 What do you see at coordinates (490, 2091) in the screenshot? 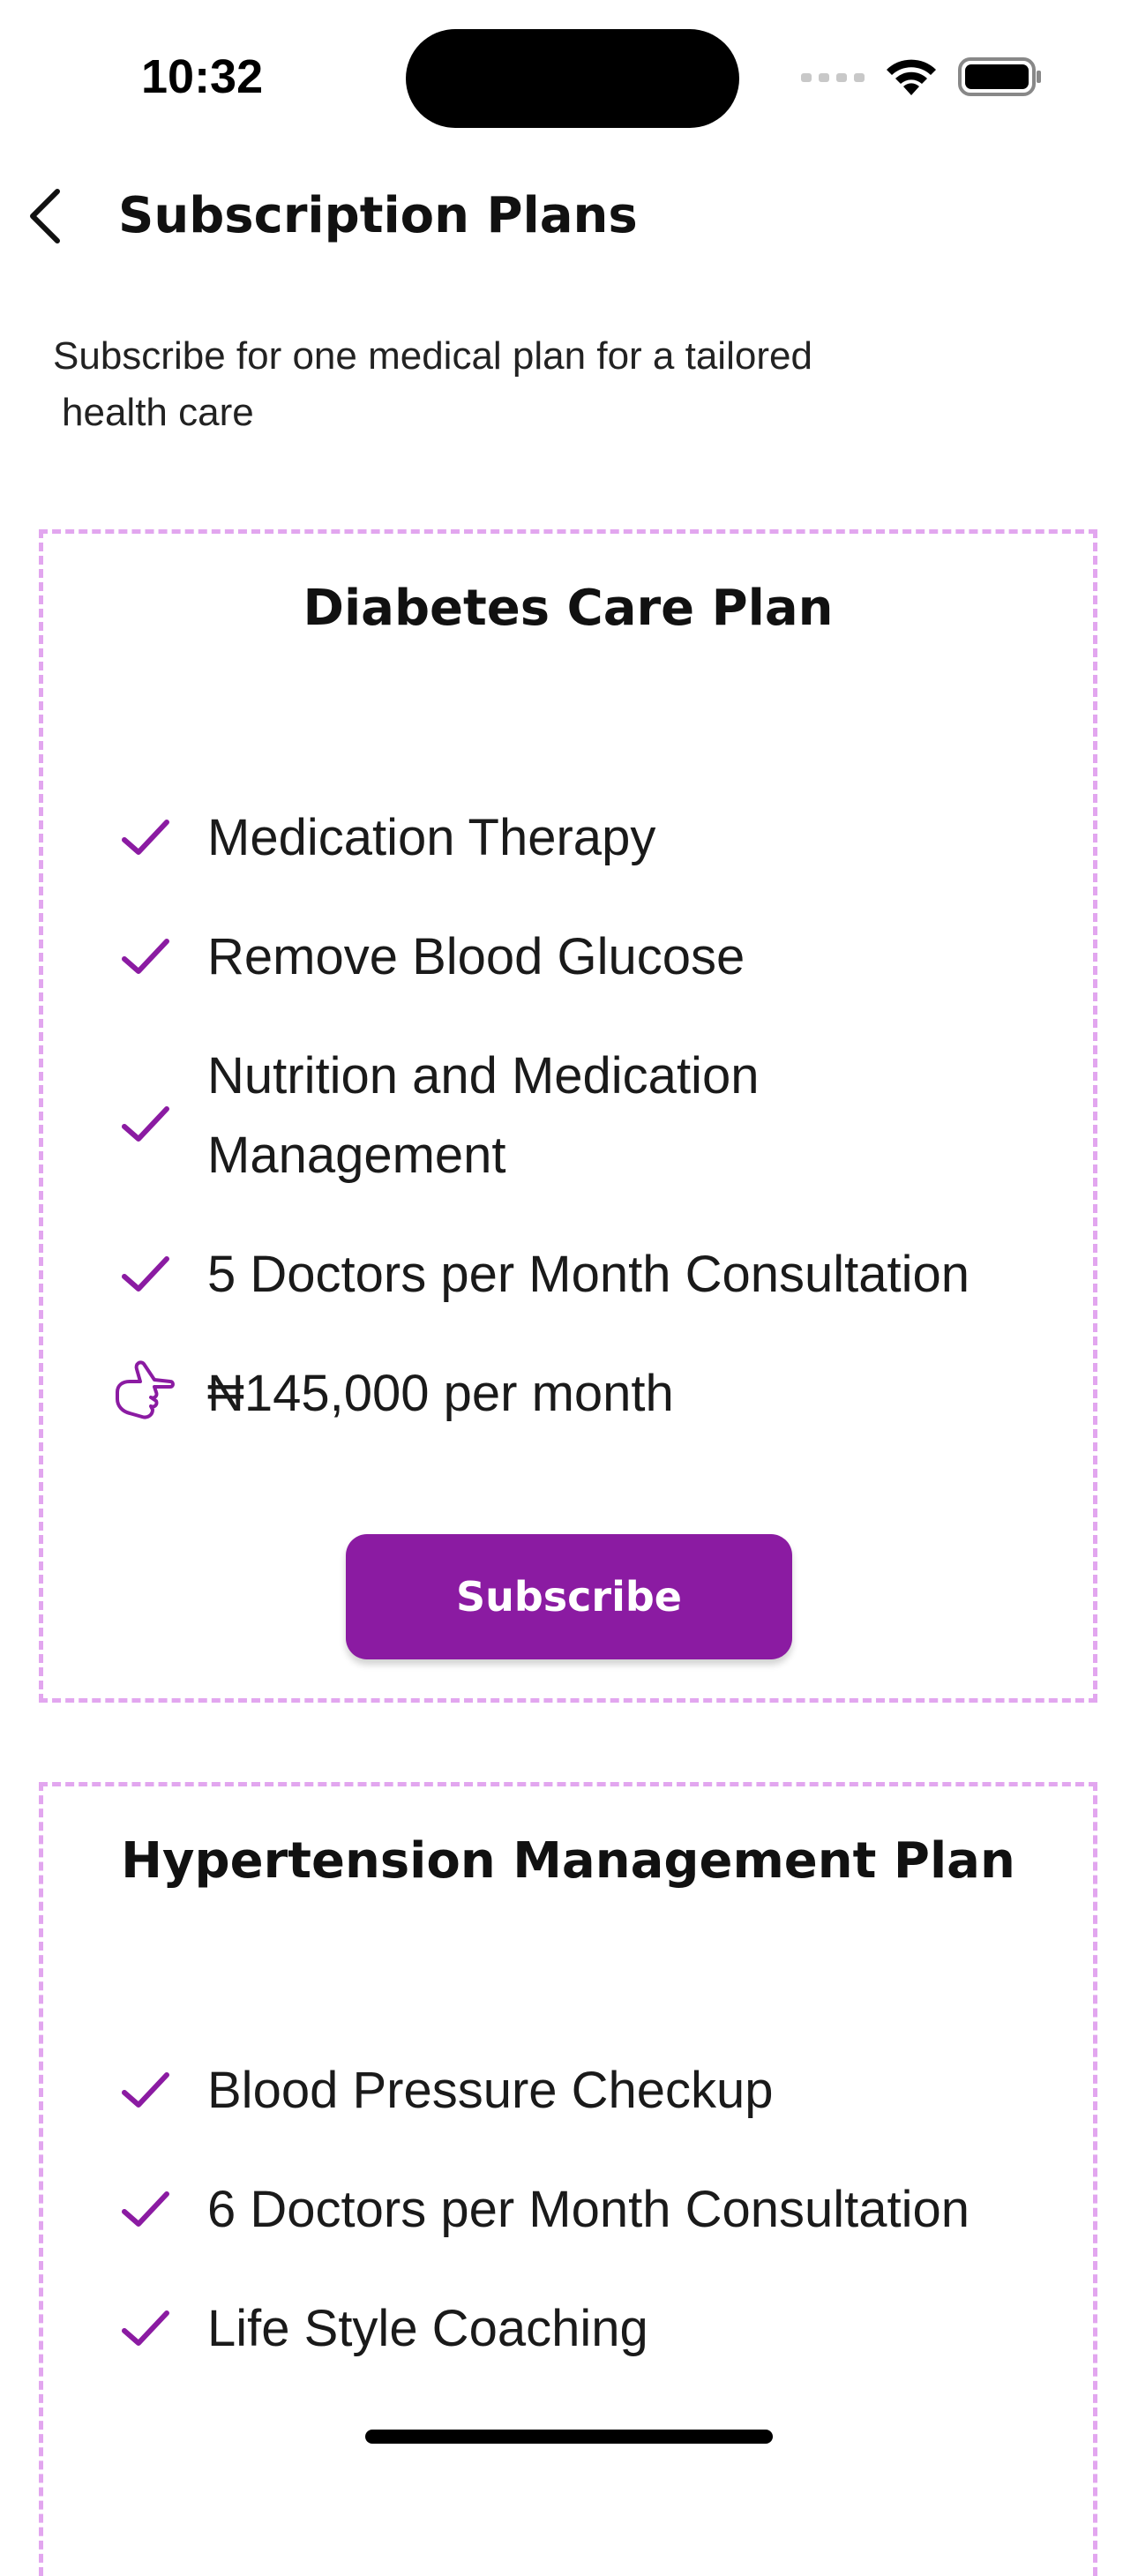
I see `feature-text: Blood Pressure Checkup` at bounding box center [490, 2091].